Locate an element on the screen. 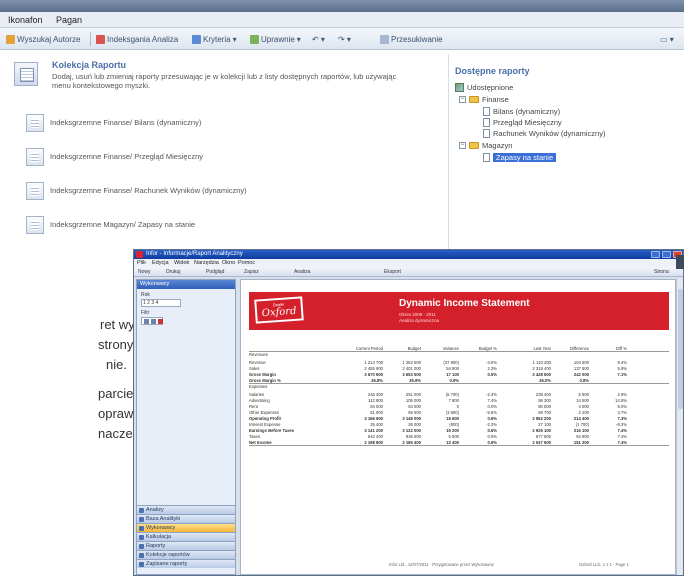 This screenshot has width=684, height=576. report-subtitle: Analiza dynamiczna is located at coordinates (419, 320).